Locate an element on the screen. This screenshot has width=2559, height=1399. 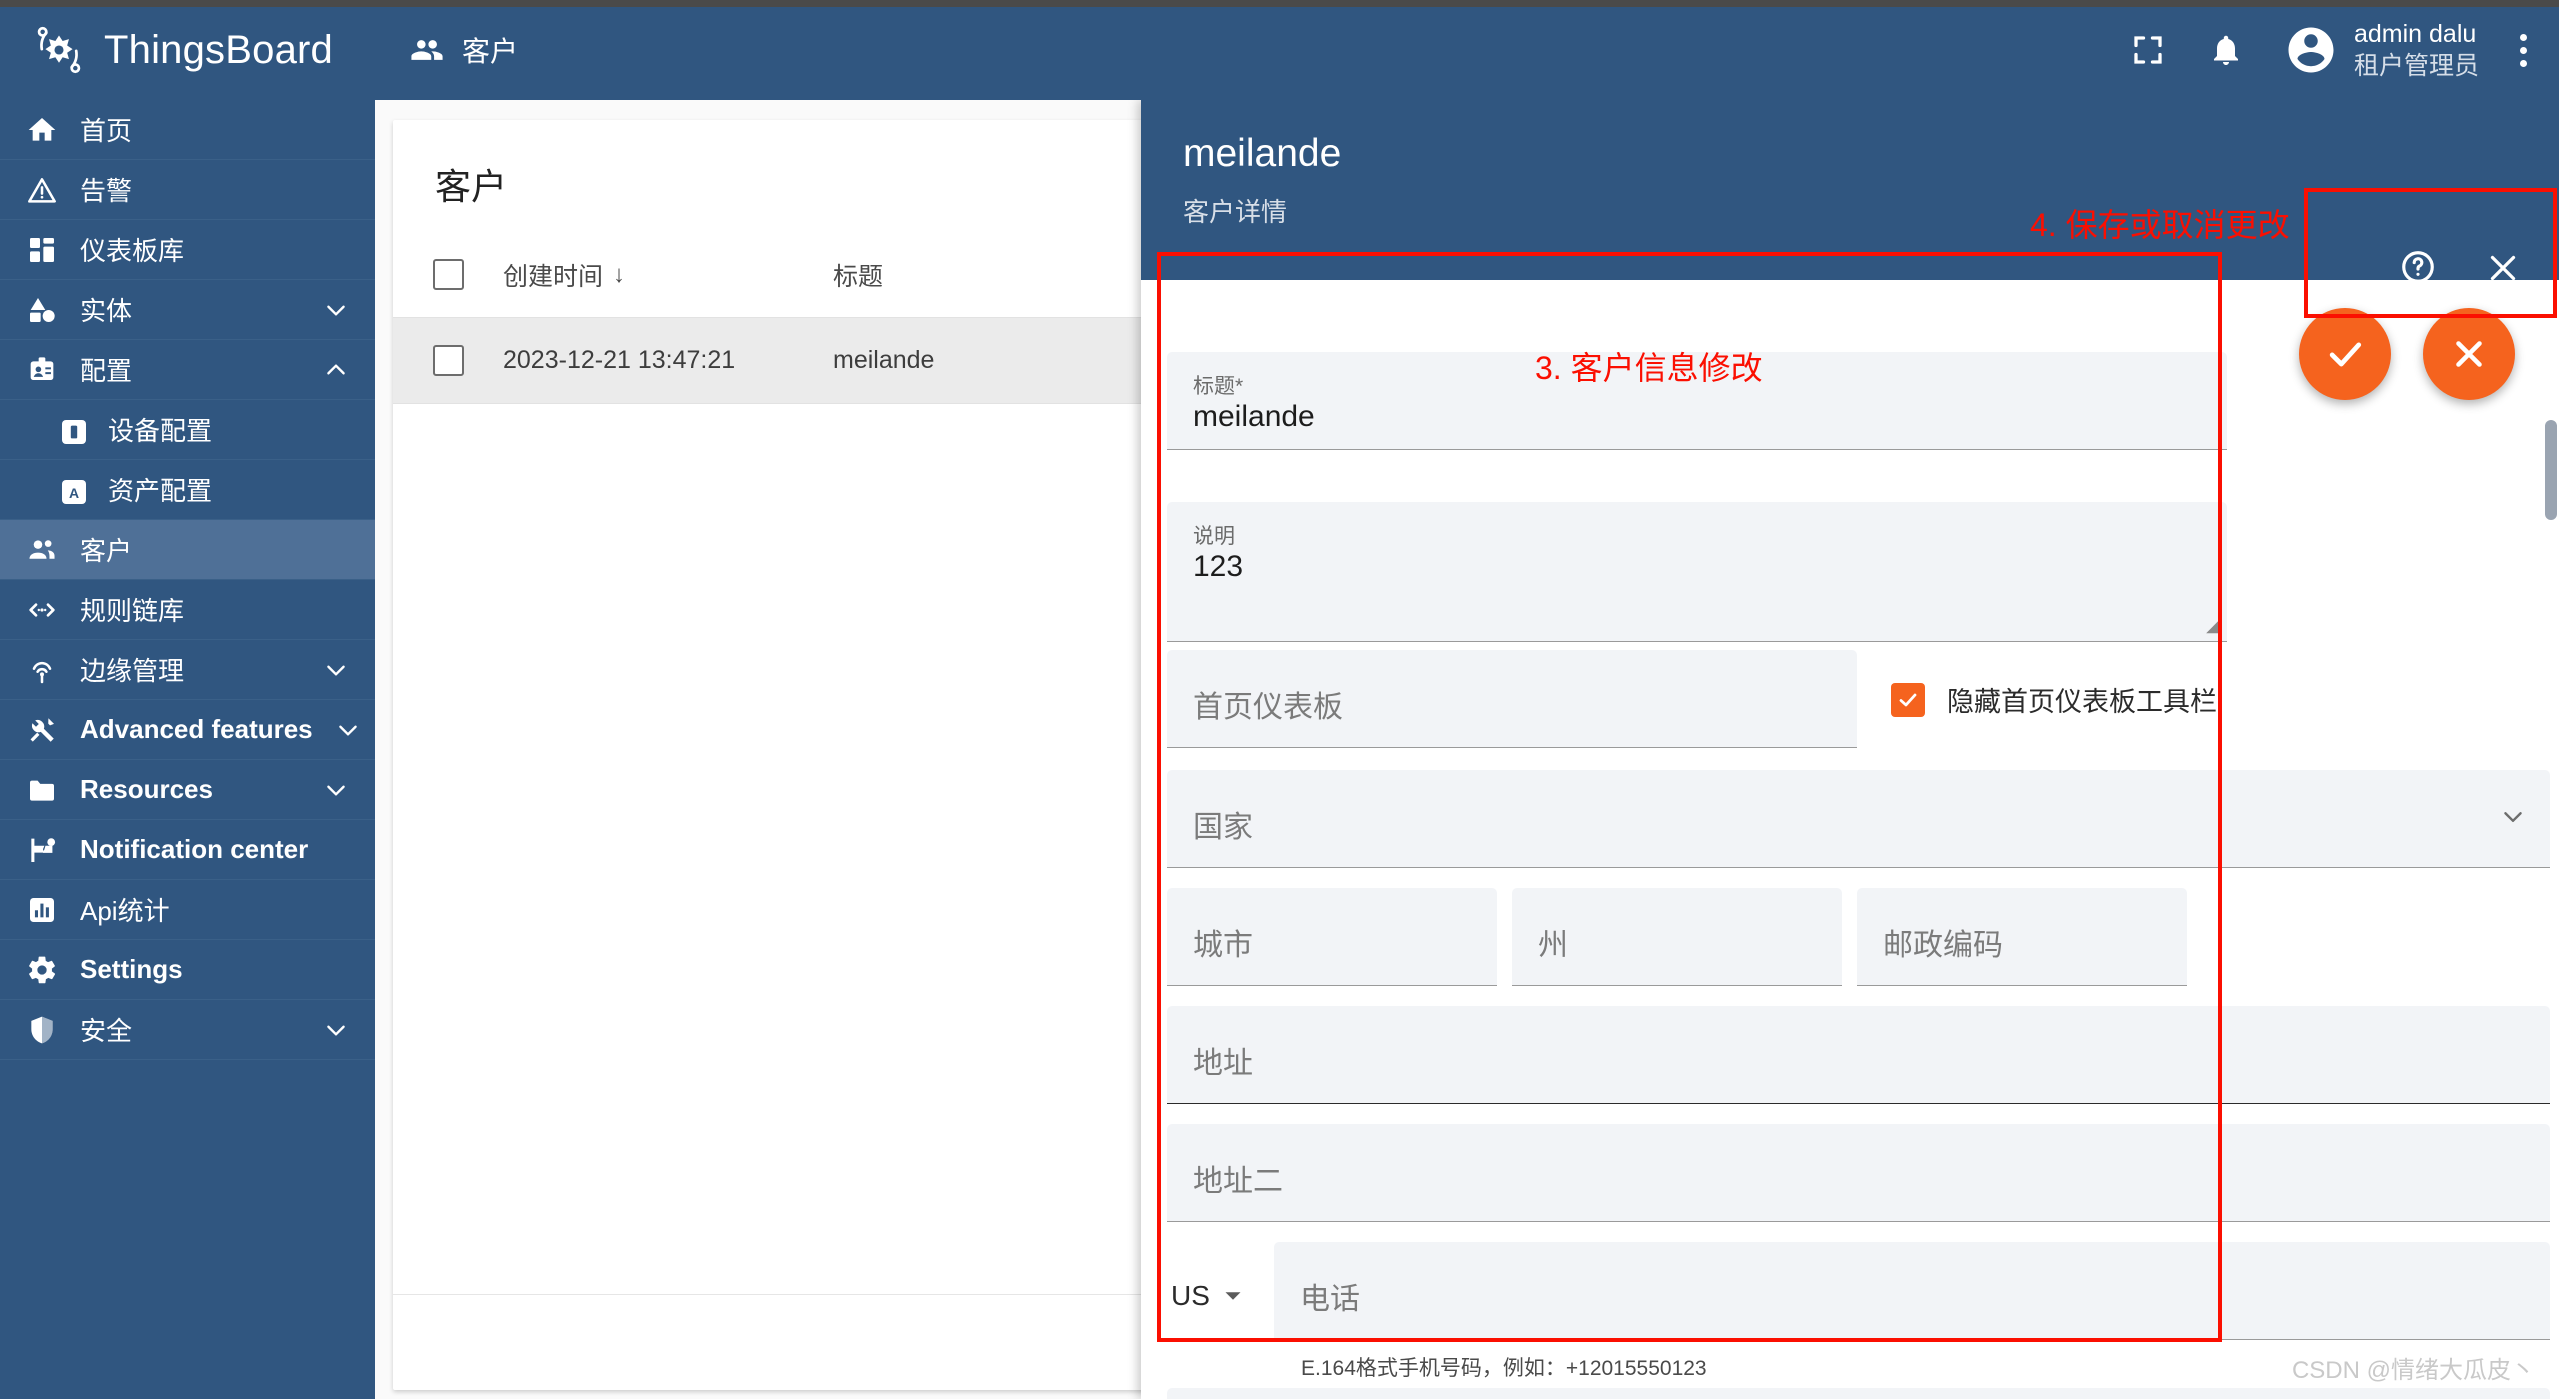
row-checkbox is located at coordinates (448, 360).